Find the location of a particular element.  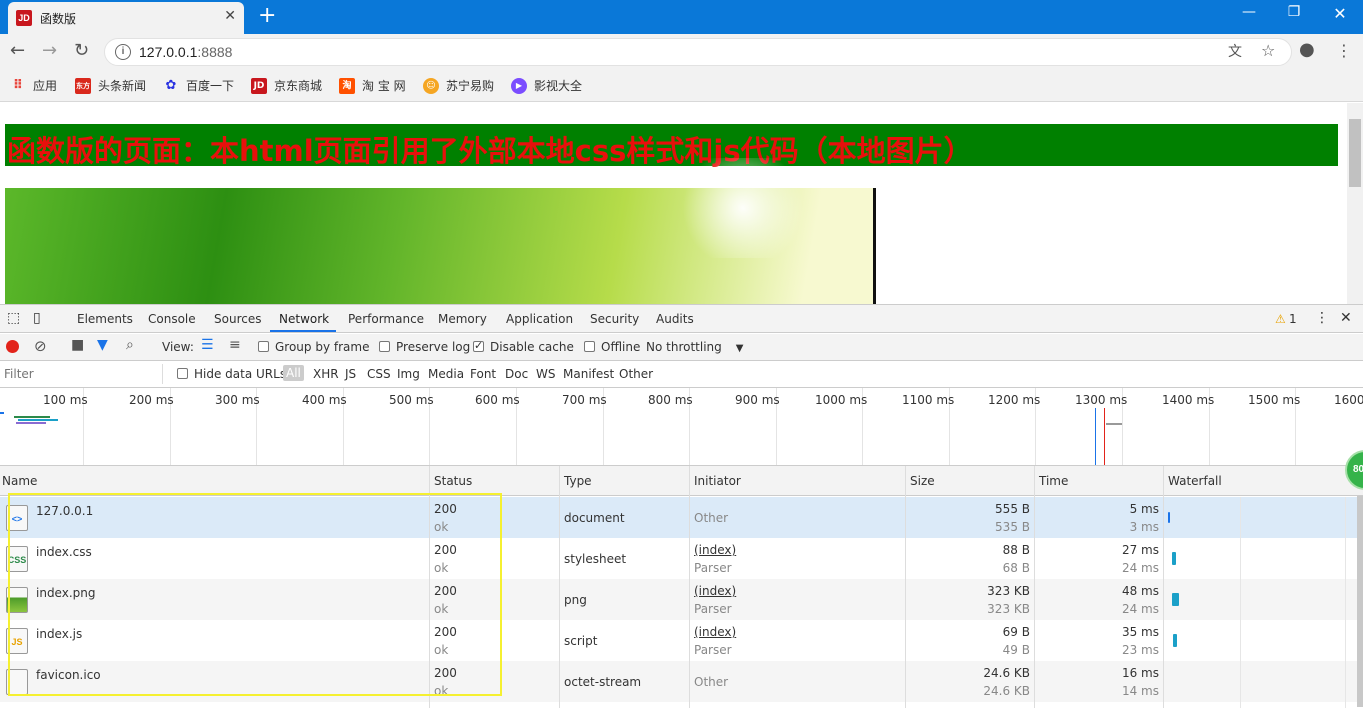

profile-avatar-icon: ● is located at coordinates (1307, 49).